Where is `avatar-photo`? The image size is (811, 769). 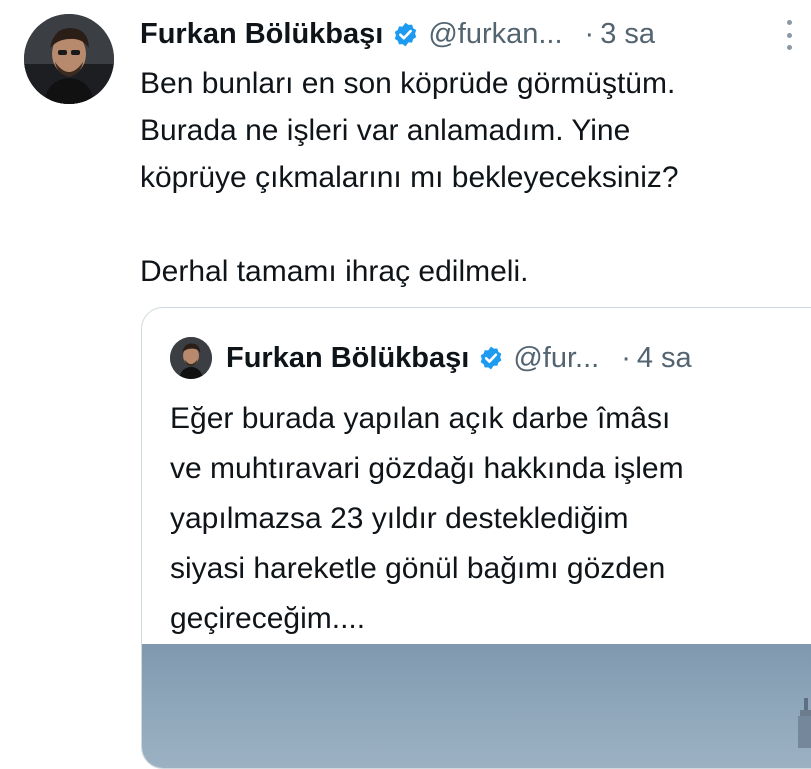
avatar-photo is located at coordinates (69, 59).